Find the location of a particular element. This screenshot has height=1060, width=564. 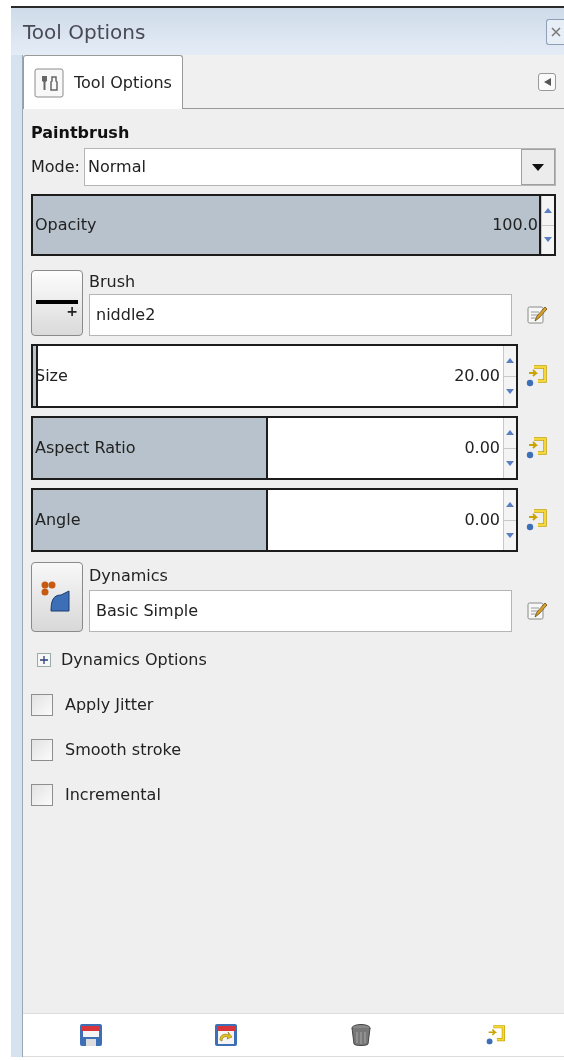

dynamics-button is located at coordinates (57, 597).